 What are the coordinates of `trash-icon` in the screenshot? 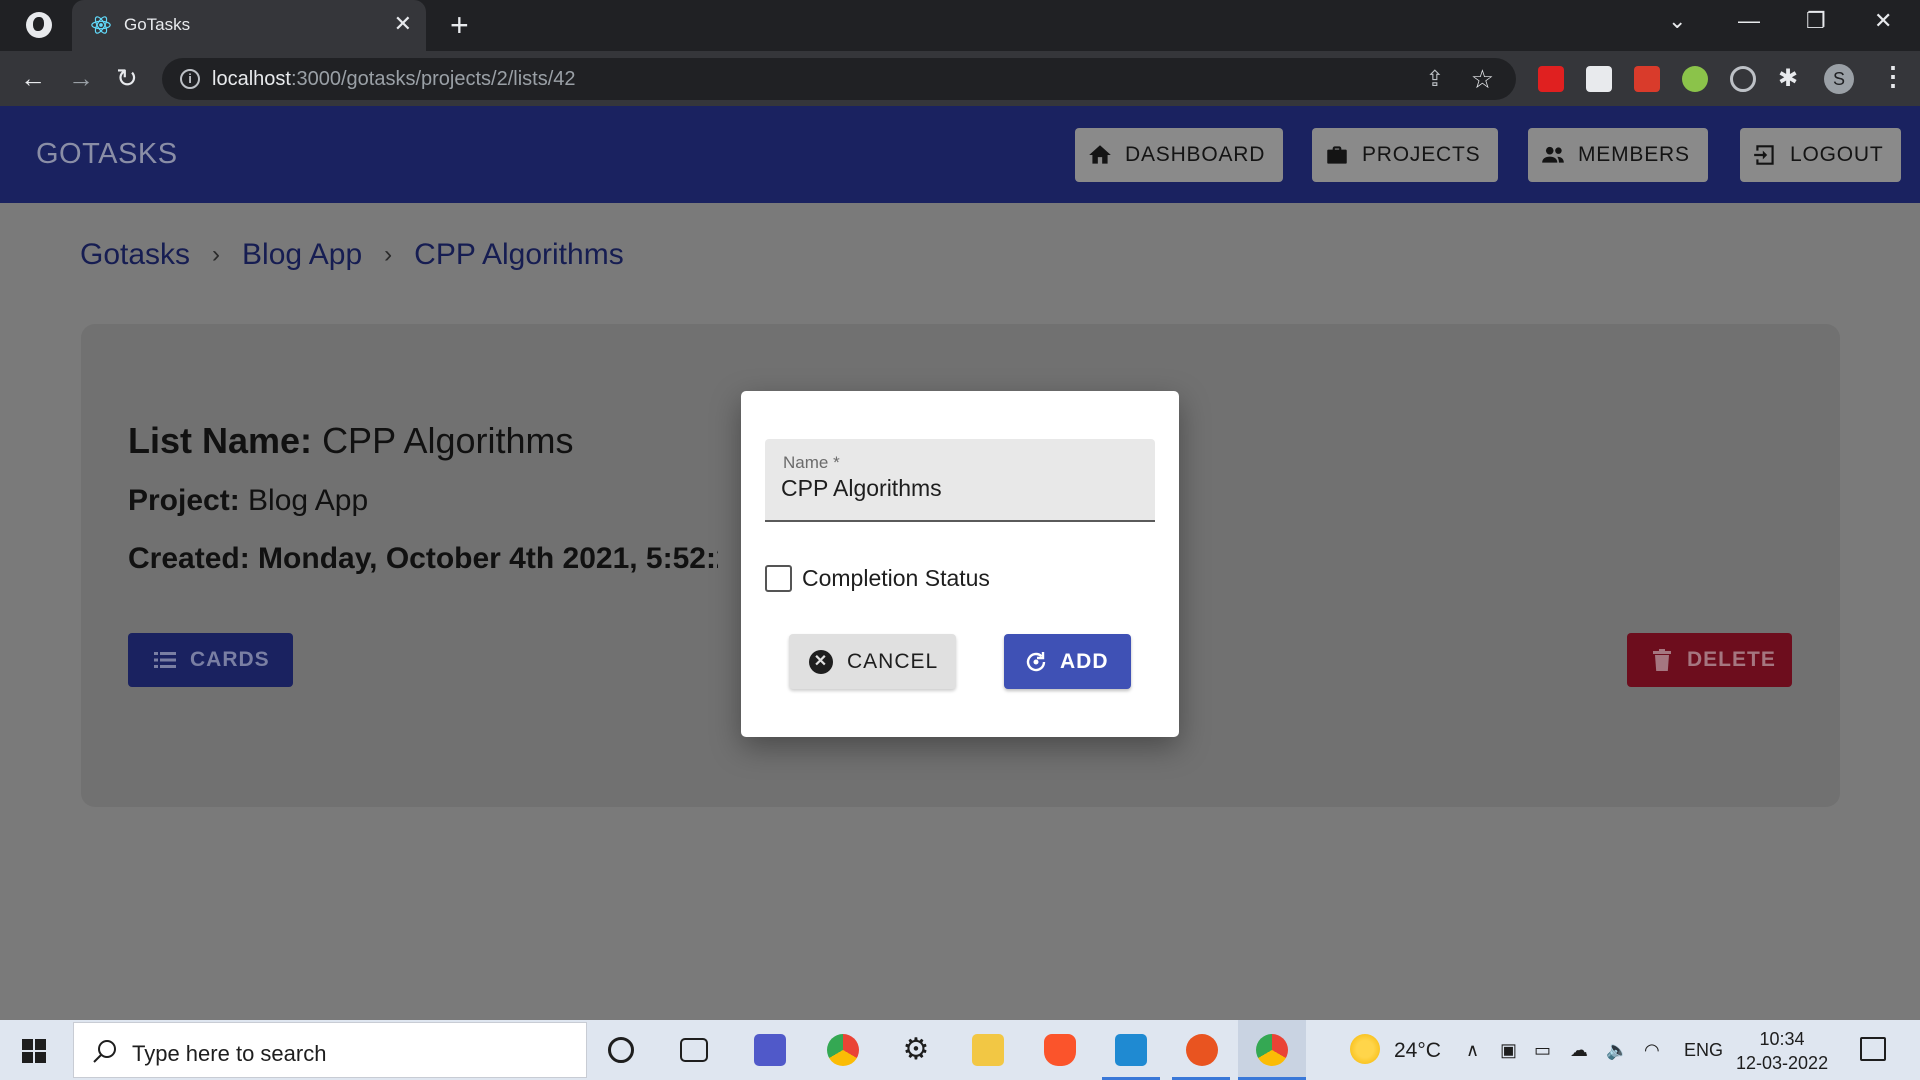 It's located at (1662, 660).